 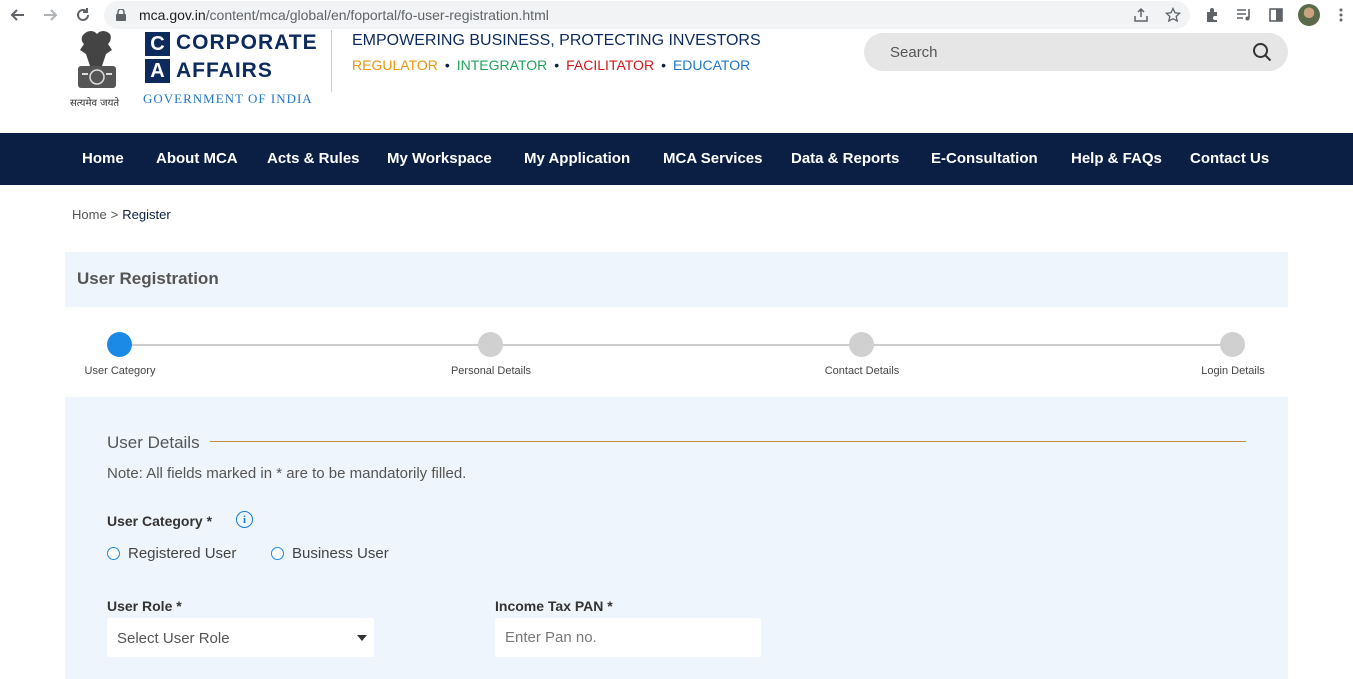 I want to click on header-divider, so click(x=331, y=61).